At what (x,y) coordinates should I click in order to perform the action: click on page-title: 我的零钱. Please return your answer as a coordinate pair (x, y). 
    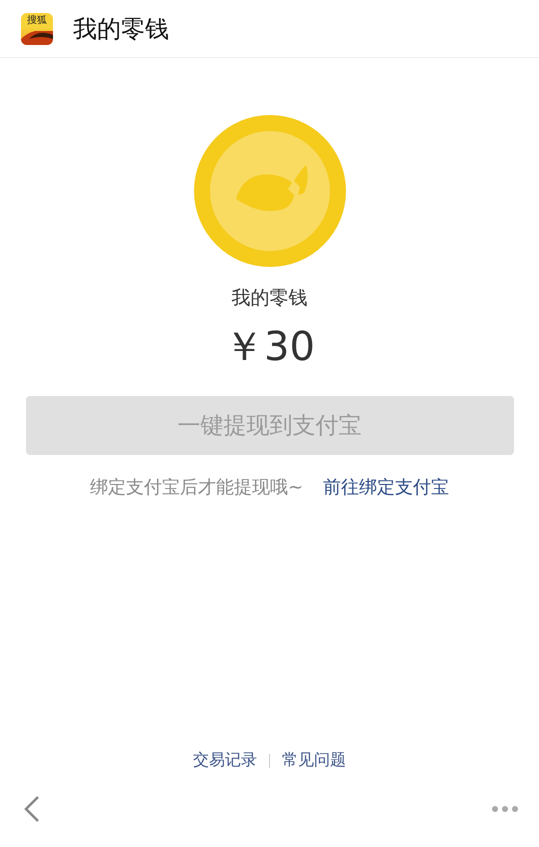
    Looking at the image, I should click on (121, 29).